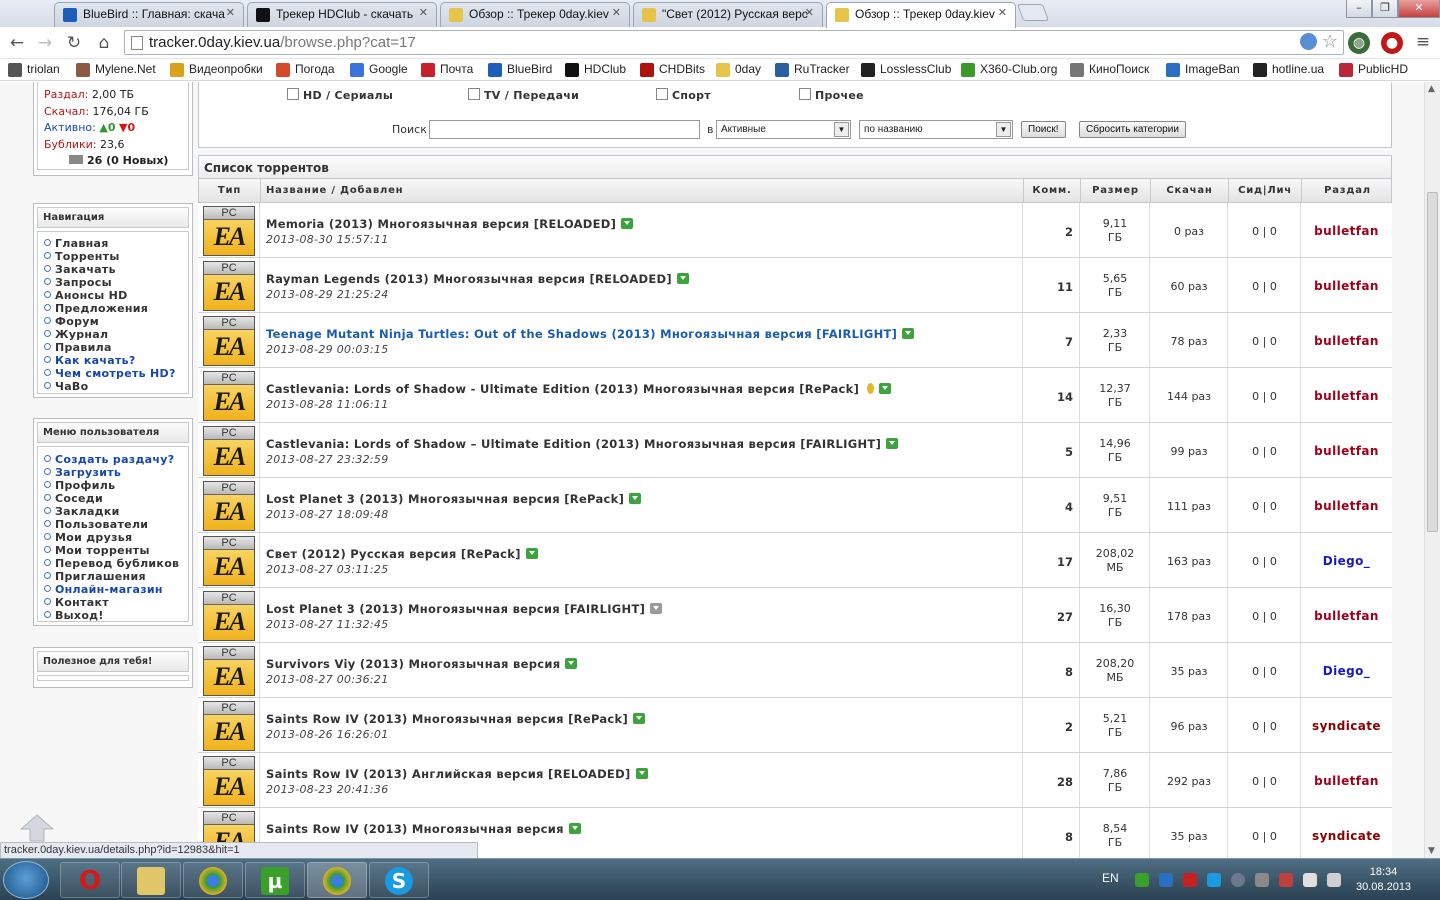  Describe the element at coordinates (1432, 470) in the screenshot. I see `page-scrollbar: ▲ ▼` at that location.